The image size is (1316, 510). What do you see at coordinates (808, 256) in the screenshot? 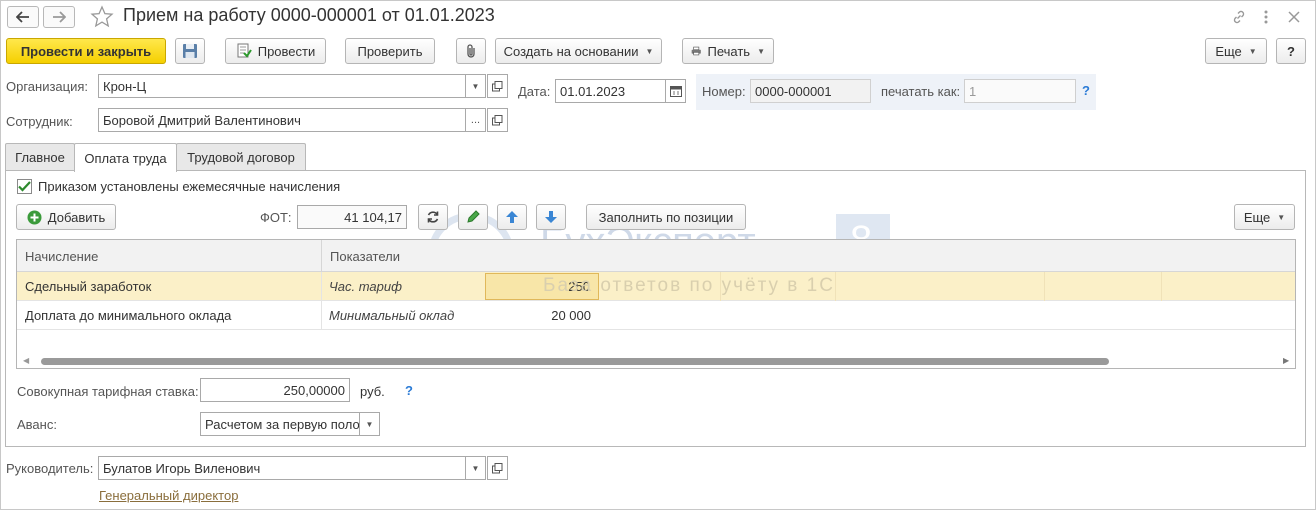
I see `column-header-indicators: Показатели` at bounding box center [808, 256].